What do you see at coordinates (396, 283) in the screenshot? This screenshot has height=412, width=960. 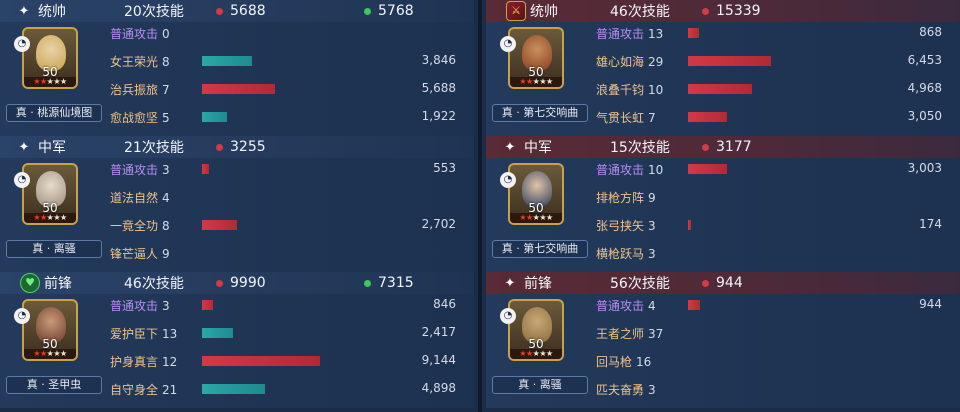 I see `heal-total: 7315` at bounding box center [396, 283].